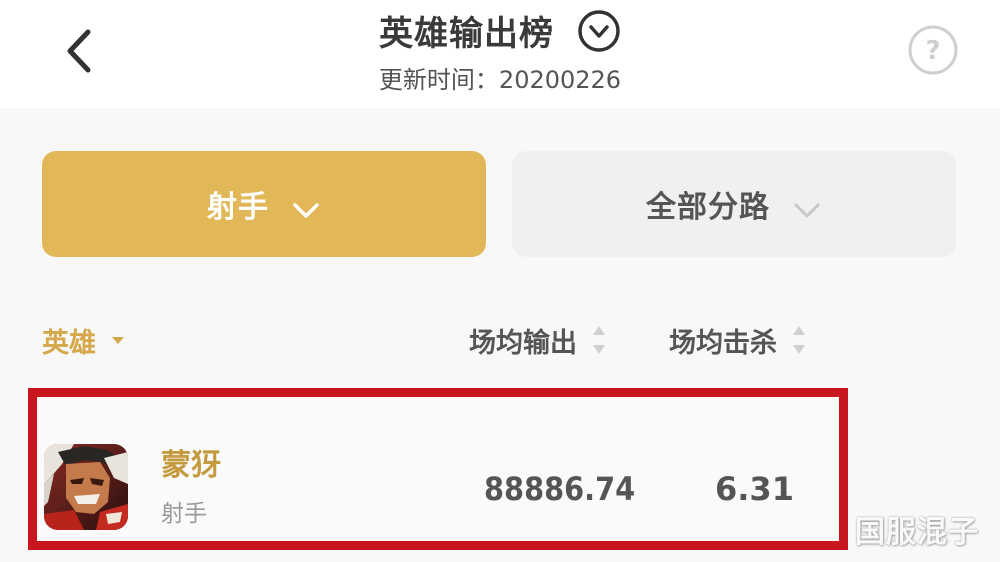 The image size is (1000, 562). What do you see at coordinates (466, 34) in the screenshot?
I see `page-title: 英雄输出榜` at bounding box center [466, 34].